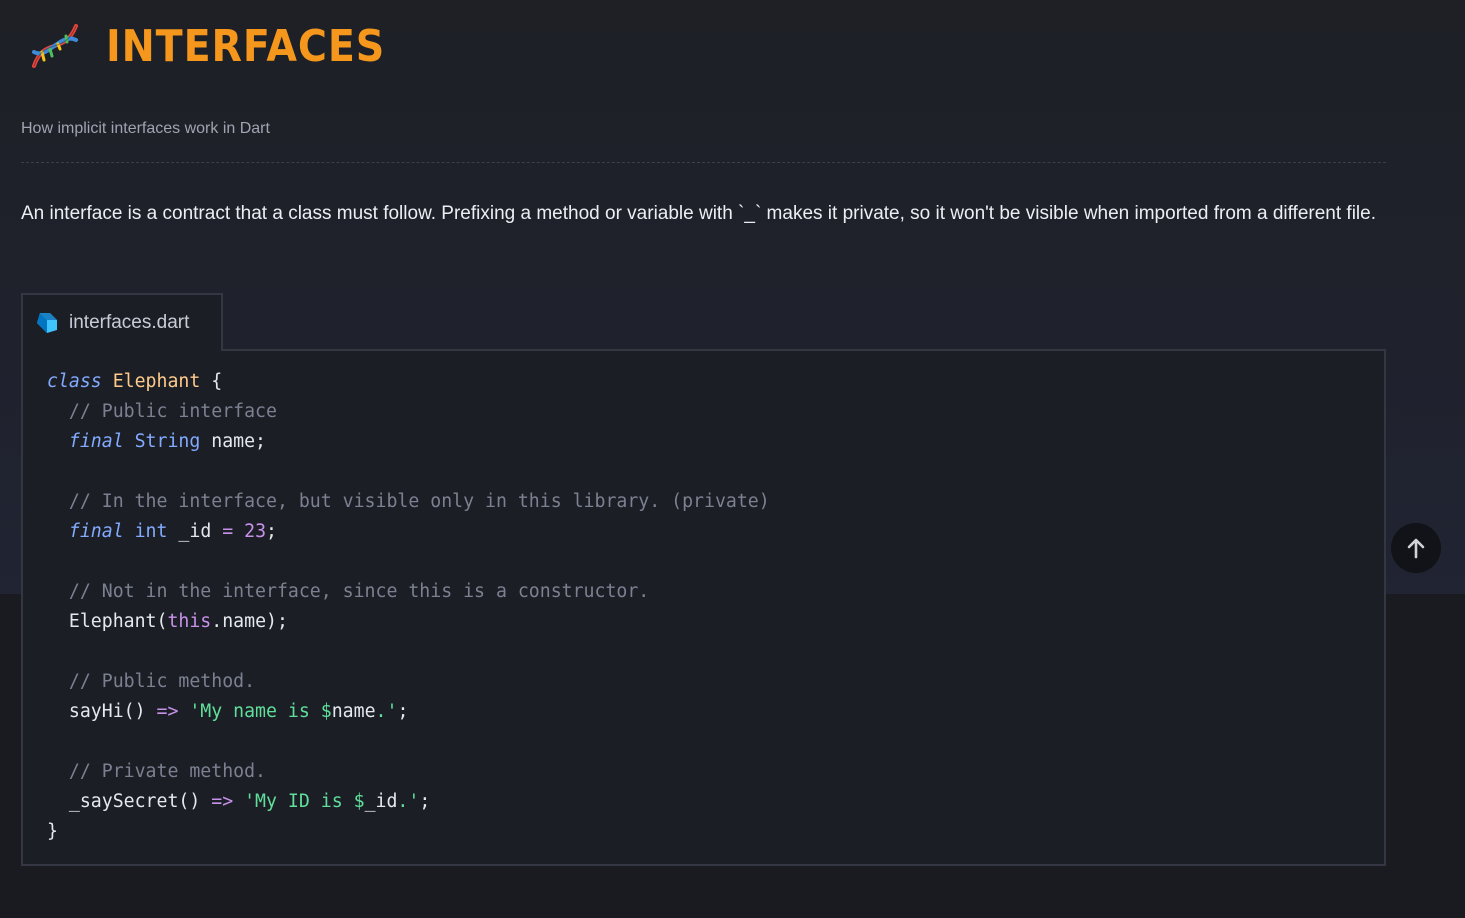 The height and width of the screenshot is (918, 1465). What do you see at coordinates (189, 621) in the screenshot?
I see `code-token: this` at bounding box center [189, 621].